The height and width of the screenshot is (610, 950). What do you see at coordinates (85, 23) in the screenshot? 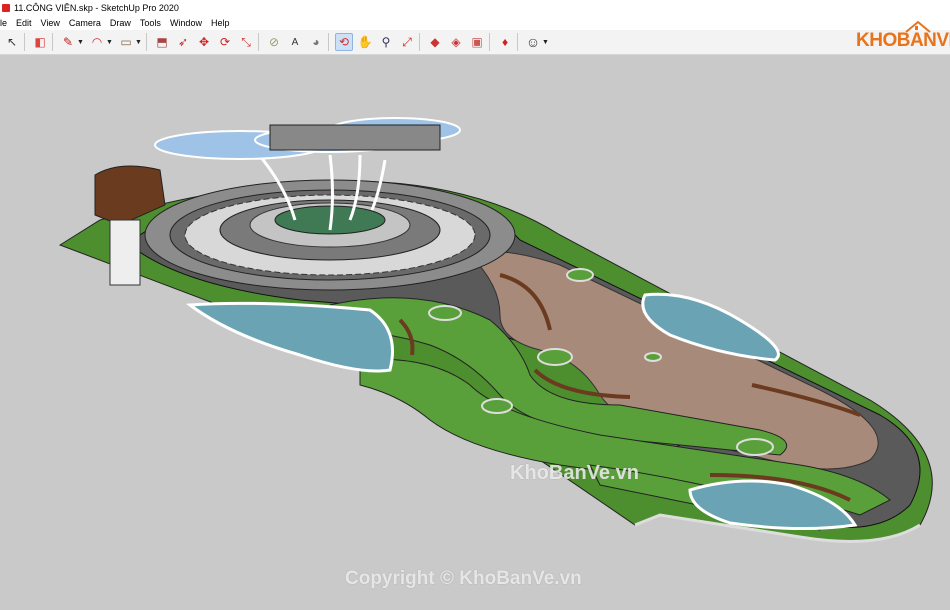
I see `menu-camera: Camera` at bounding box center [85, 23].